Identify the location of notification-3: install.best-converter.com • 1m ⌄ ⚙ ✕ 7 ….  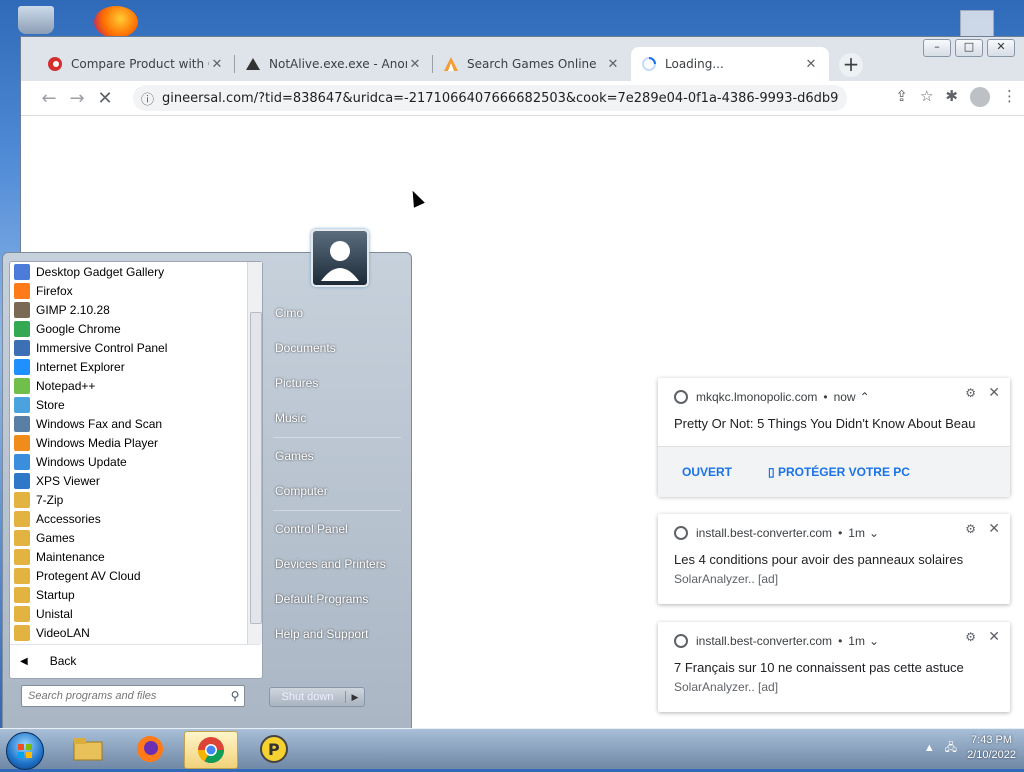
(834, 667).